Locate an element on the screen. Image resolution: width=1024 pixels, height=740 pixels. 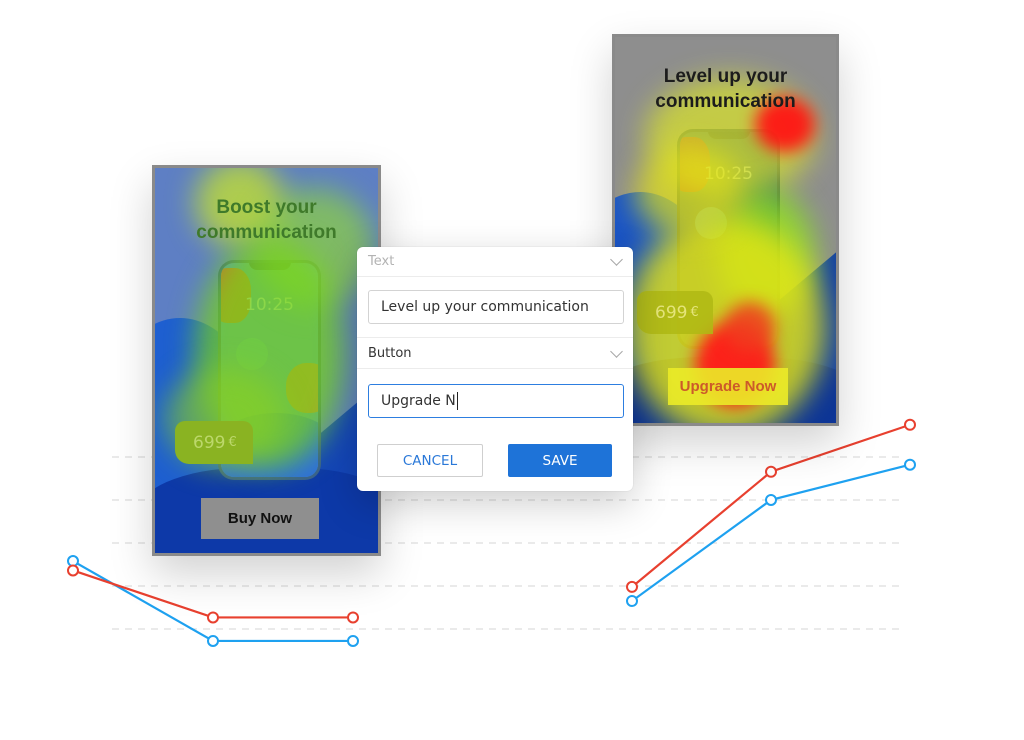
cancel-label: CANCEL is located at coordinates (430, 460).